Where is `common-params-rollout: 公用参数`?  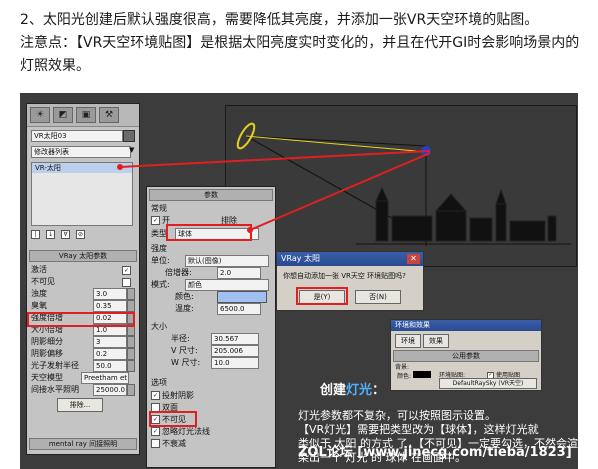
common-params-rollout: 公用参数 is located at coordinates (466, 356).